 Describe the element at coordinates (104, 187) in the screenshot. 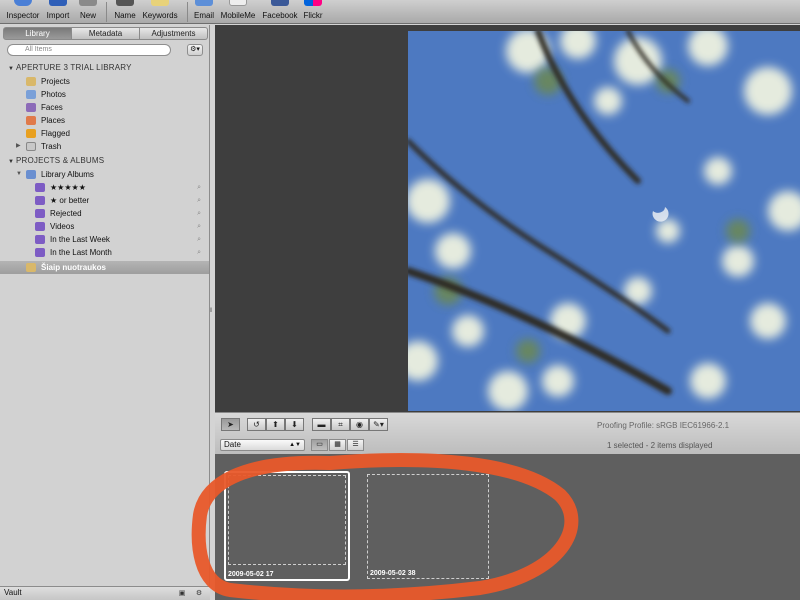

I see `sidebar-item-album-five-stars: ★★★★★ ⌕` at that location.